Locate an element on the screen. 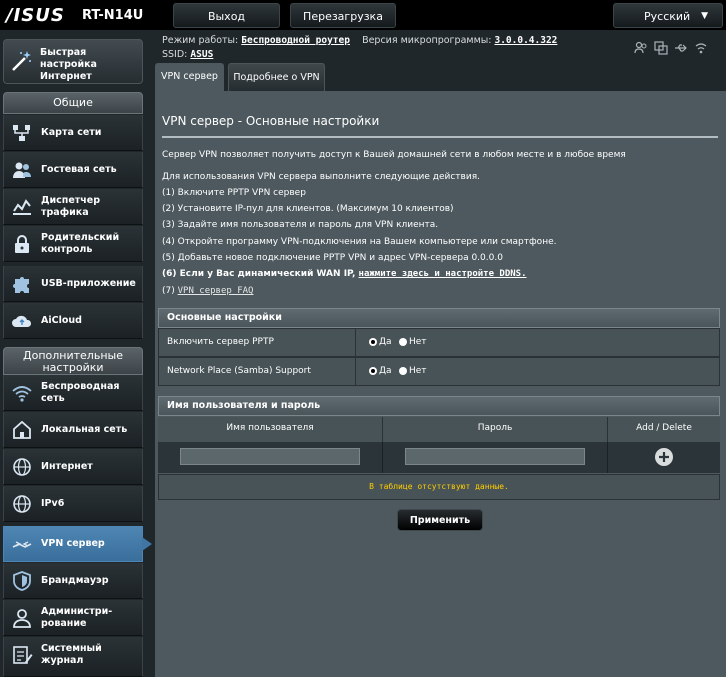 Image resolution: width=726 pixels, height=677 pixels. sidebar-item-label: Диспетчер трафика is located at coordinates (71, 206).